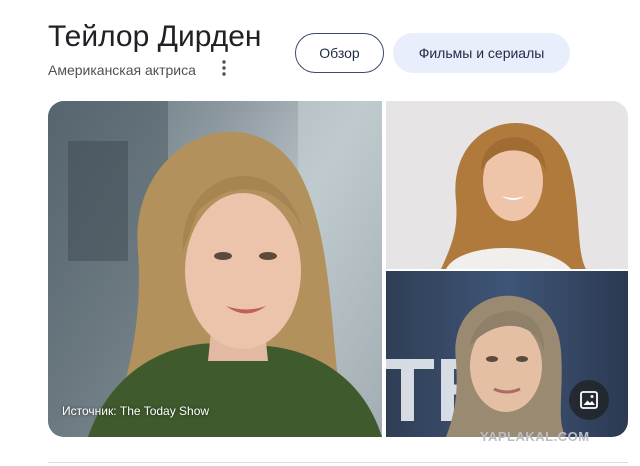  I want to click on image-view-button, so click(589, 400).